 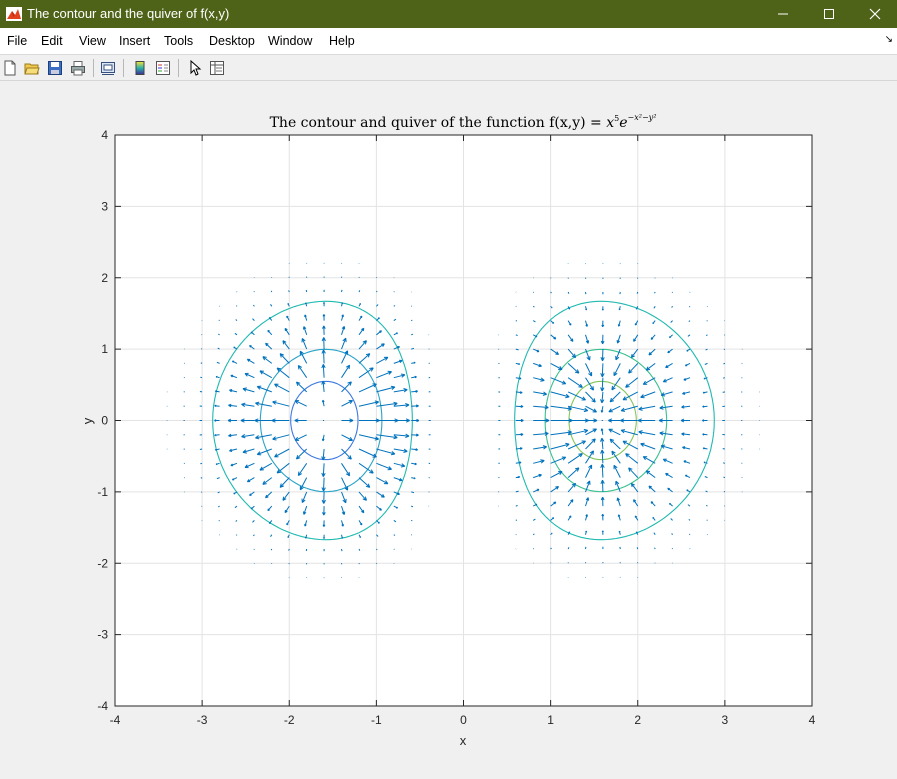 I want to click on y-tick-label: -2, so click(x=102, y=563).